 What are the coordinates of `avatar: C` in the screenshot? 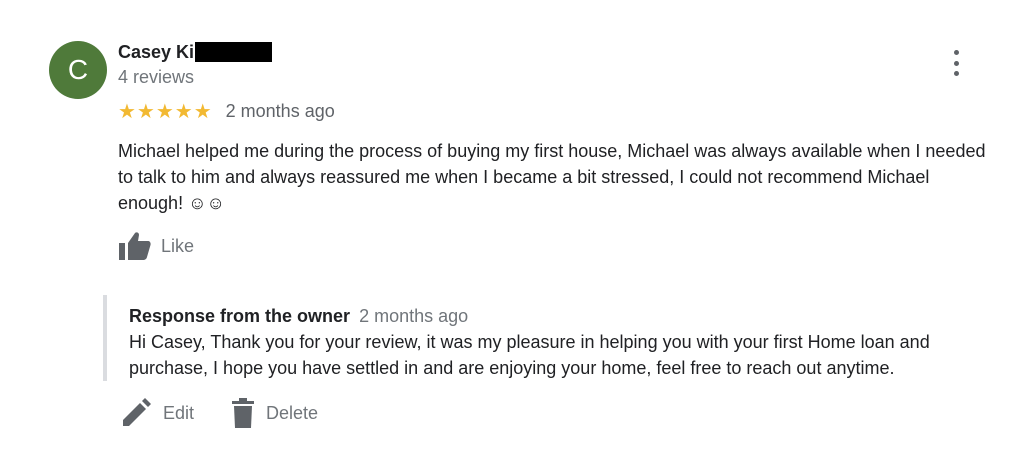 It's located at (78, 70).